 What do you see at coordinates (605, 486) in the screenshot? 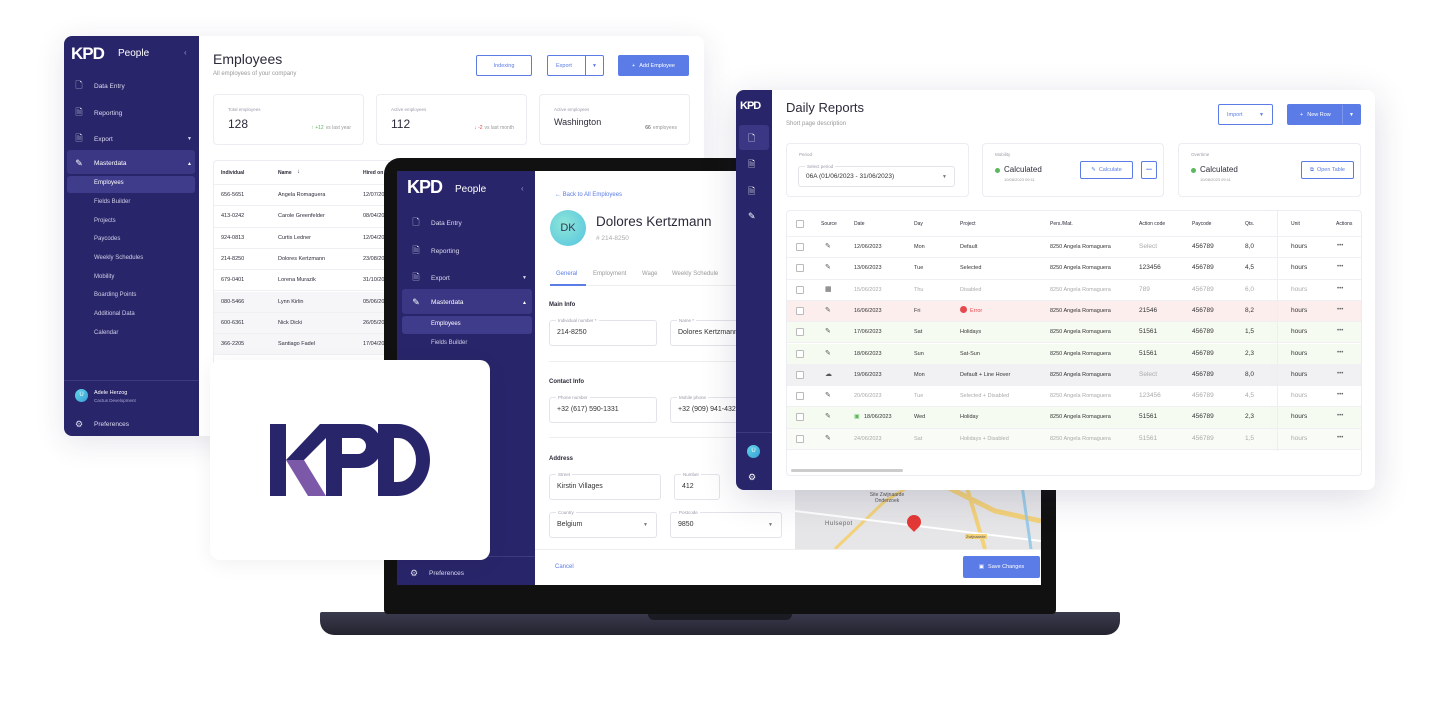
I see `street-field: Street Kirstin Villages` at bounding box center [605, 486].